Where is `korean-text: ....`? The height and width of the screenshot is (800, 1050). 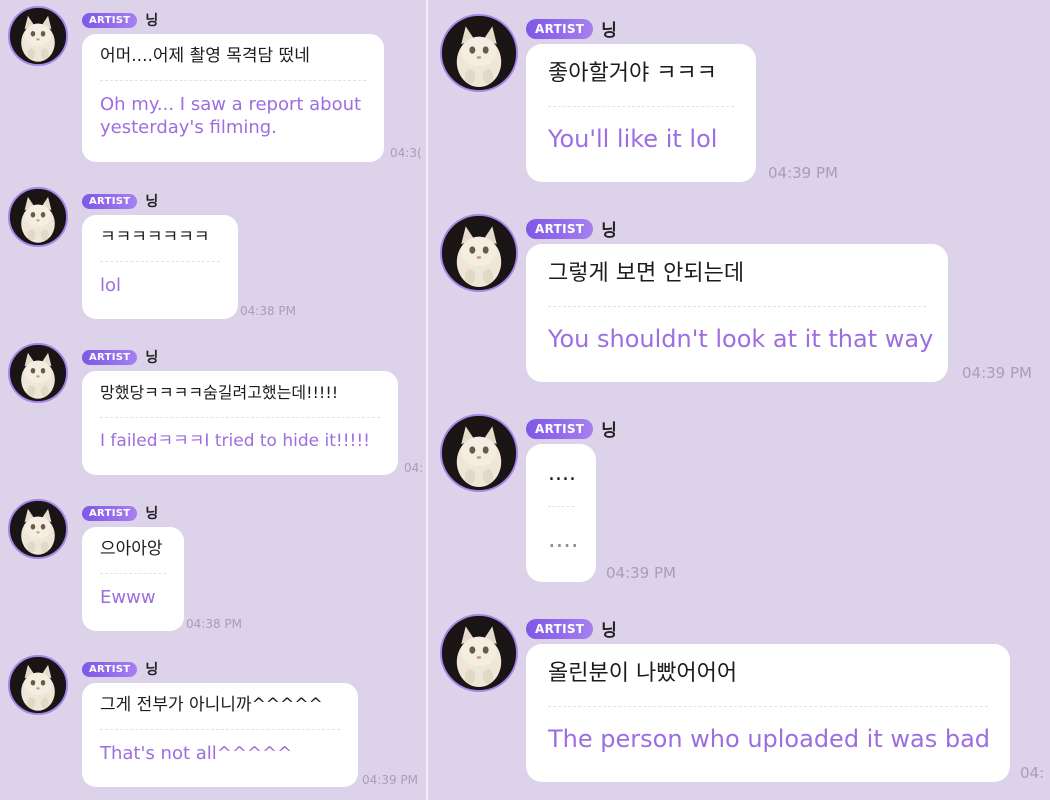 korean-text: .... is located at coordinates (562, 473).